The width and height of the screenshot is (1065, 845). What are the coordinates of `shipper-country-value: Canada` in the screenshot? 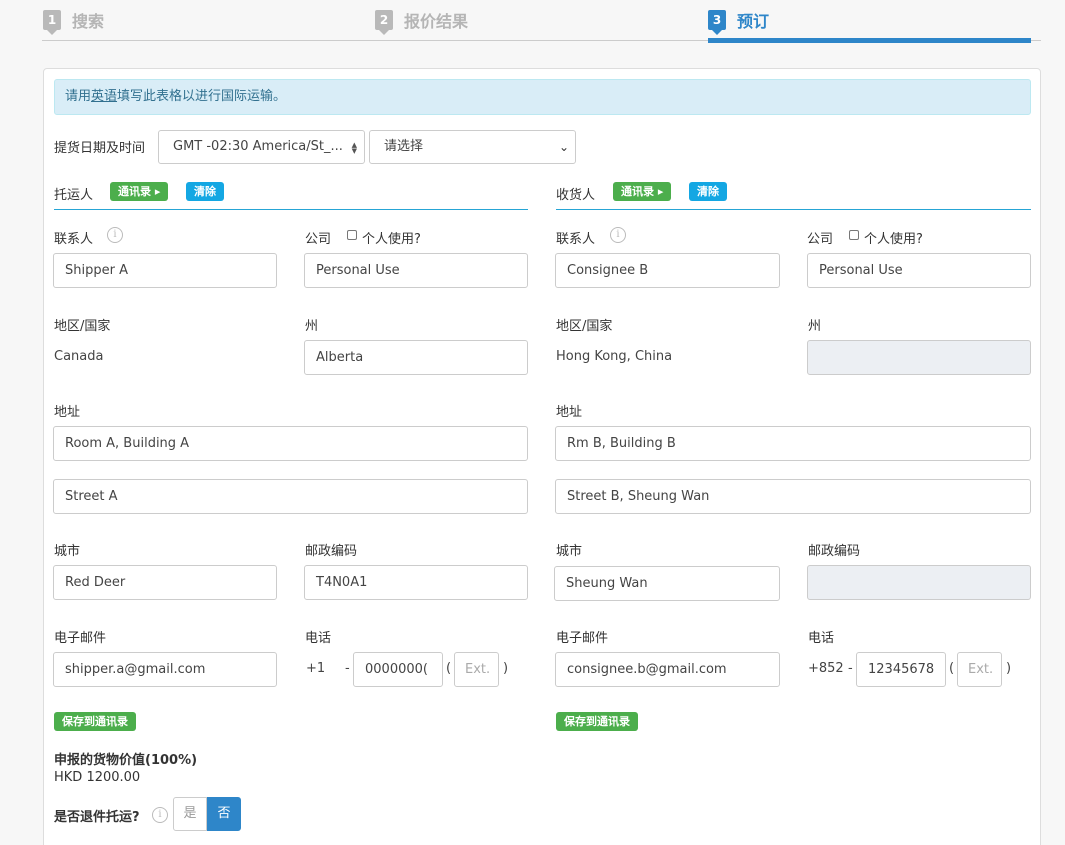 It's located at (79, 356).